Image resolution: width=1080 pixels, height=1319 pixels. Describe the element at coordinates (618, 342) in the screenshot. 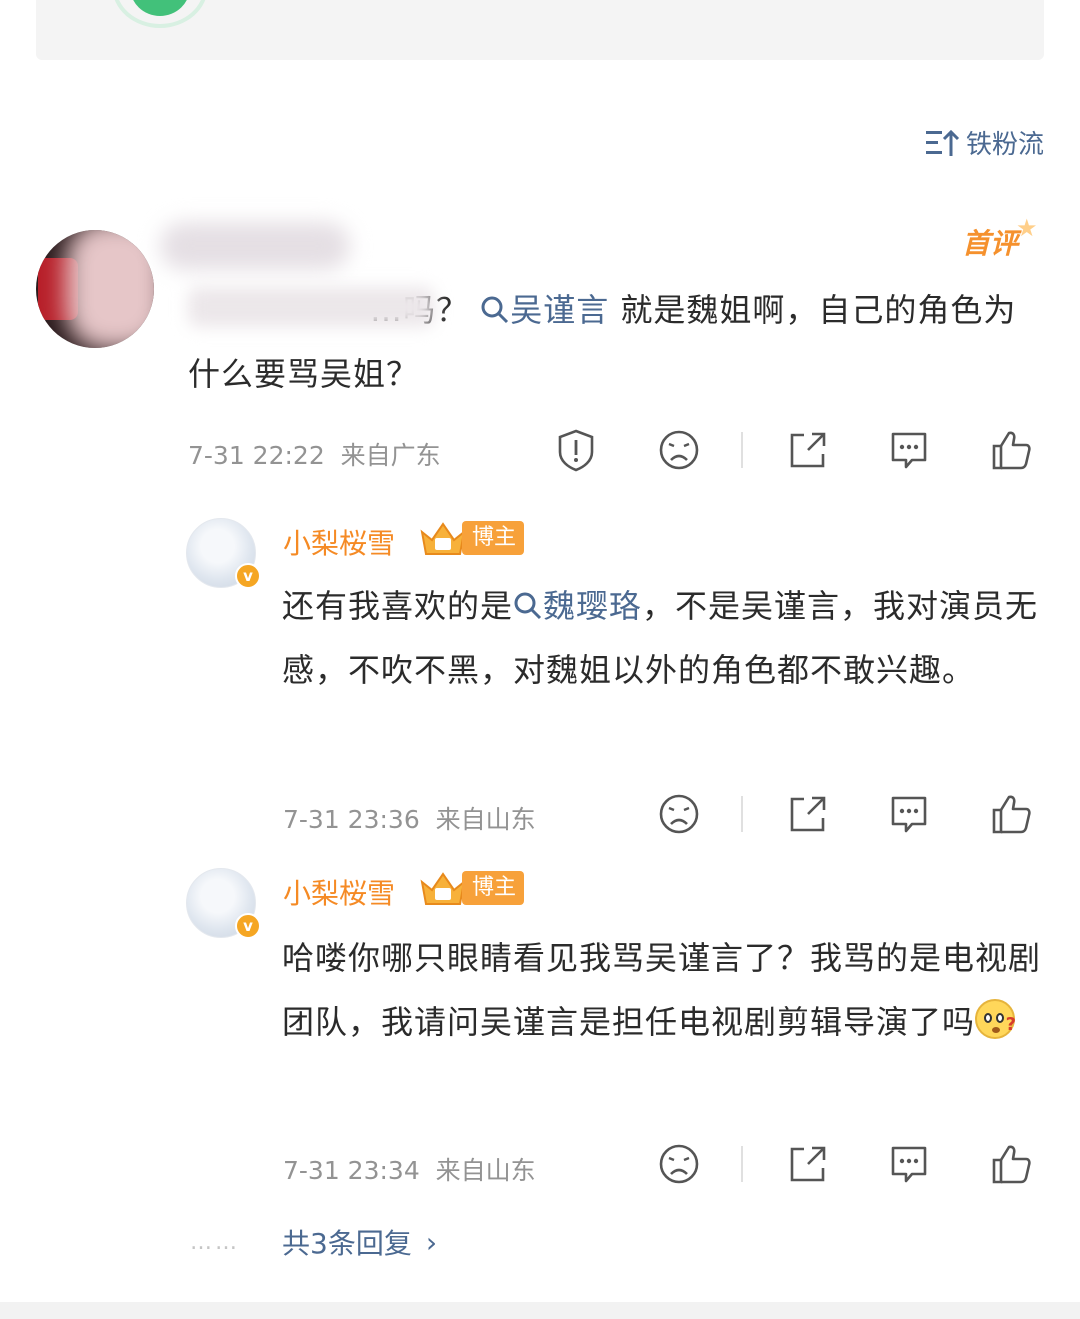

I see `comment-text: …吗？ 吴谨言 就是魏姐啊，自己的角色为什么要骂吴姐？` at that location.